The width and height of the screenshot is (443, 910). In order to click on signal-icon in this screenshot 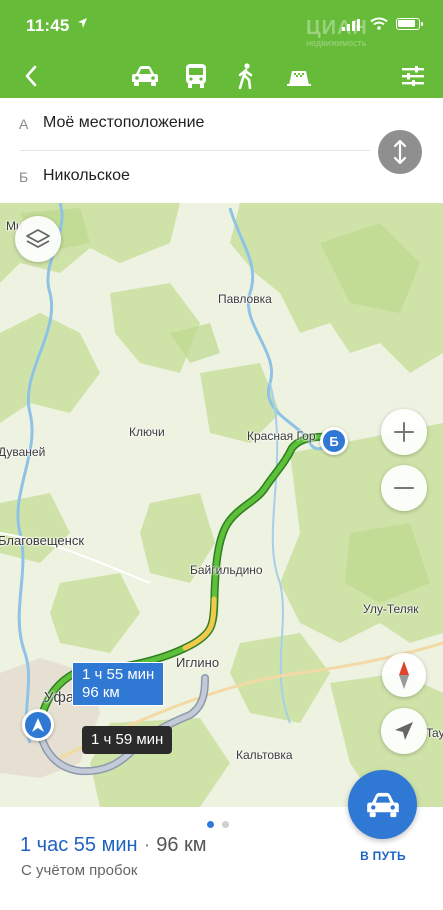, I will do `click(352, 27)`.